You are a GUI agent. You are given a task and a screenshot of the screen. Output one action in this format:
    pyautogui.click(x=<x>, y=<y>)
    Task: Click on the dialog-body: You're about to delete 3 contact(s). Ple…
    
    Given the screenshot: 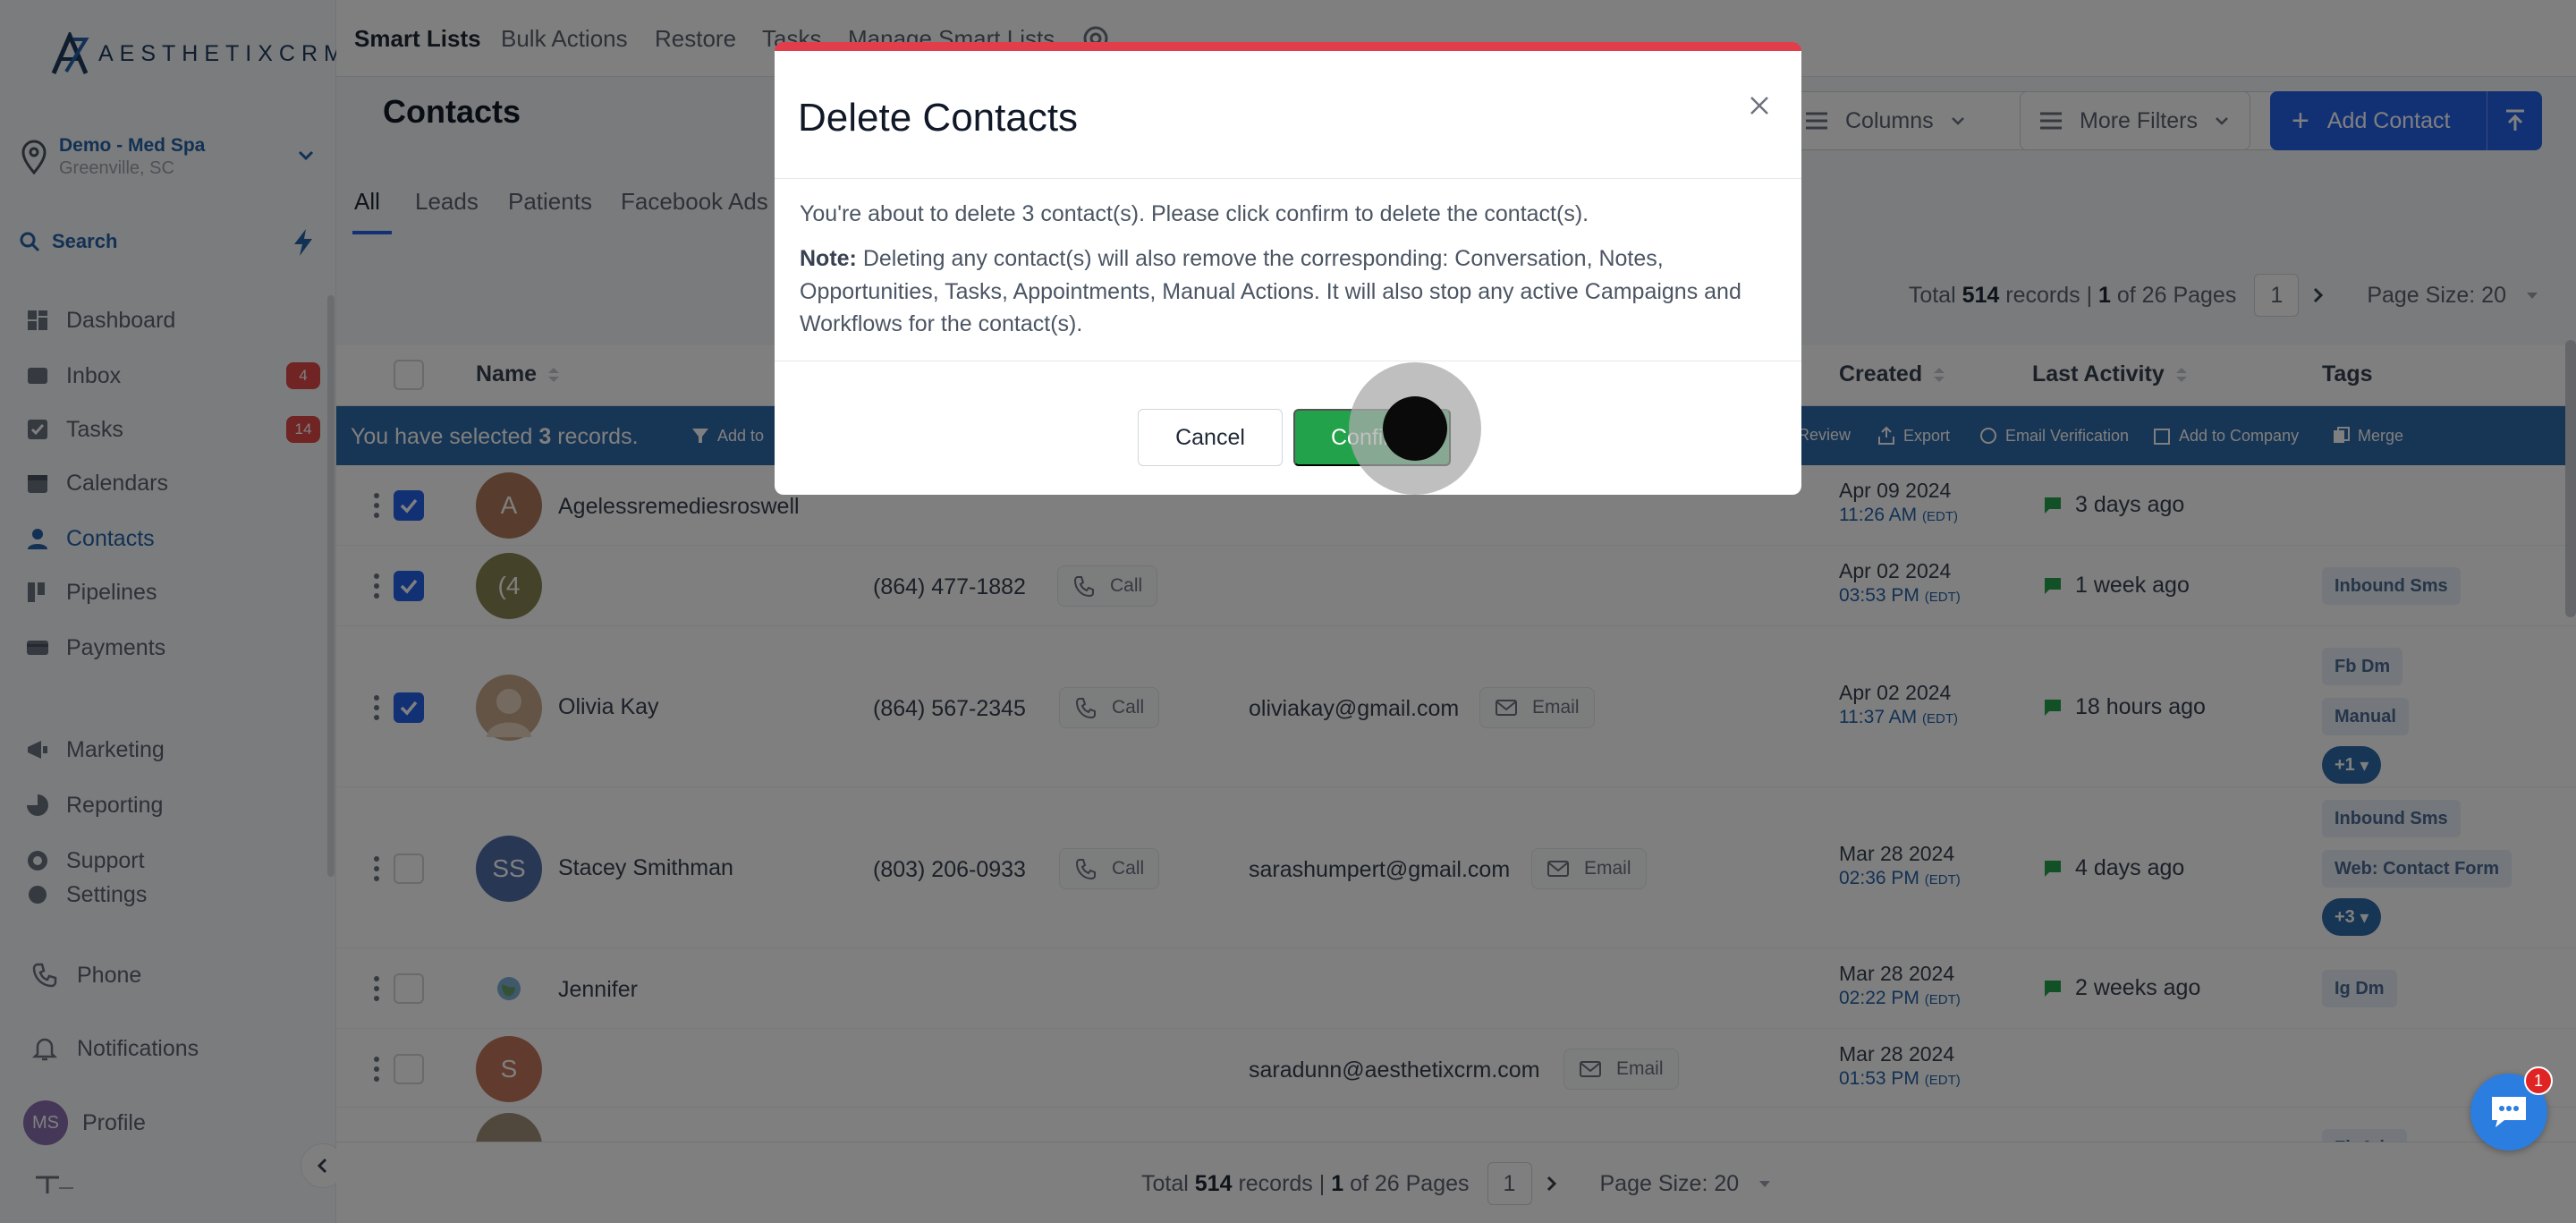 What is the action you would take?
    pyautogui.click(x=1287, y=275)
    